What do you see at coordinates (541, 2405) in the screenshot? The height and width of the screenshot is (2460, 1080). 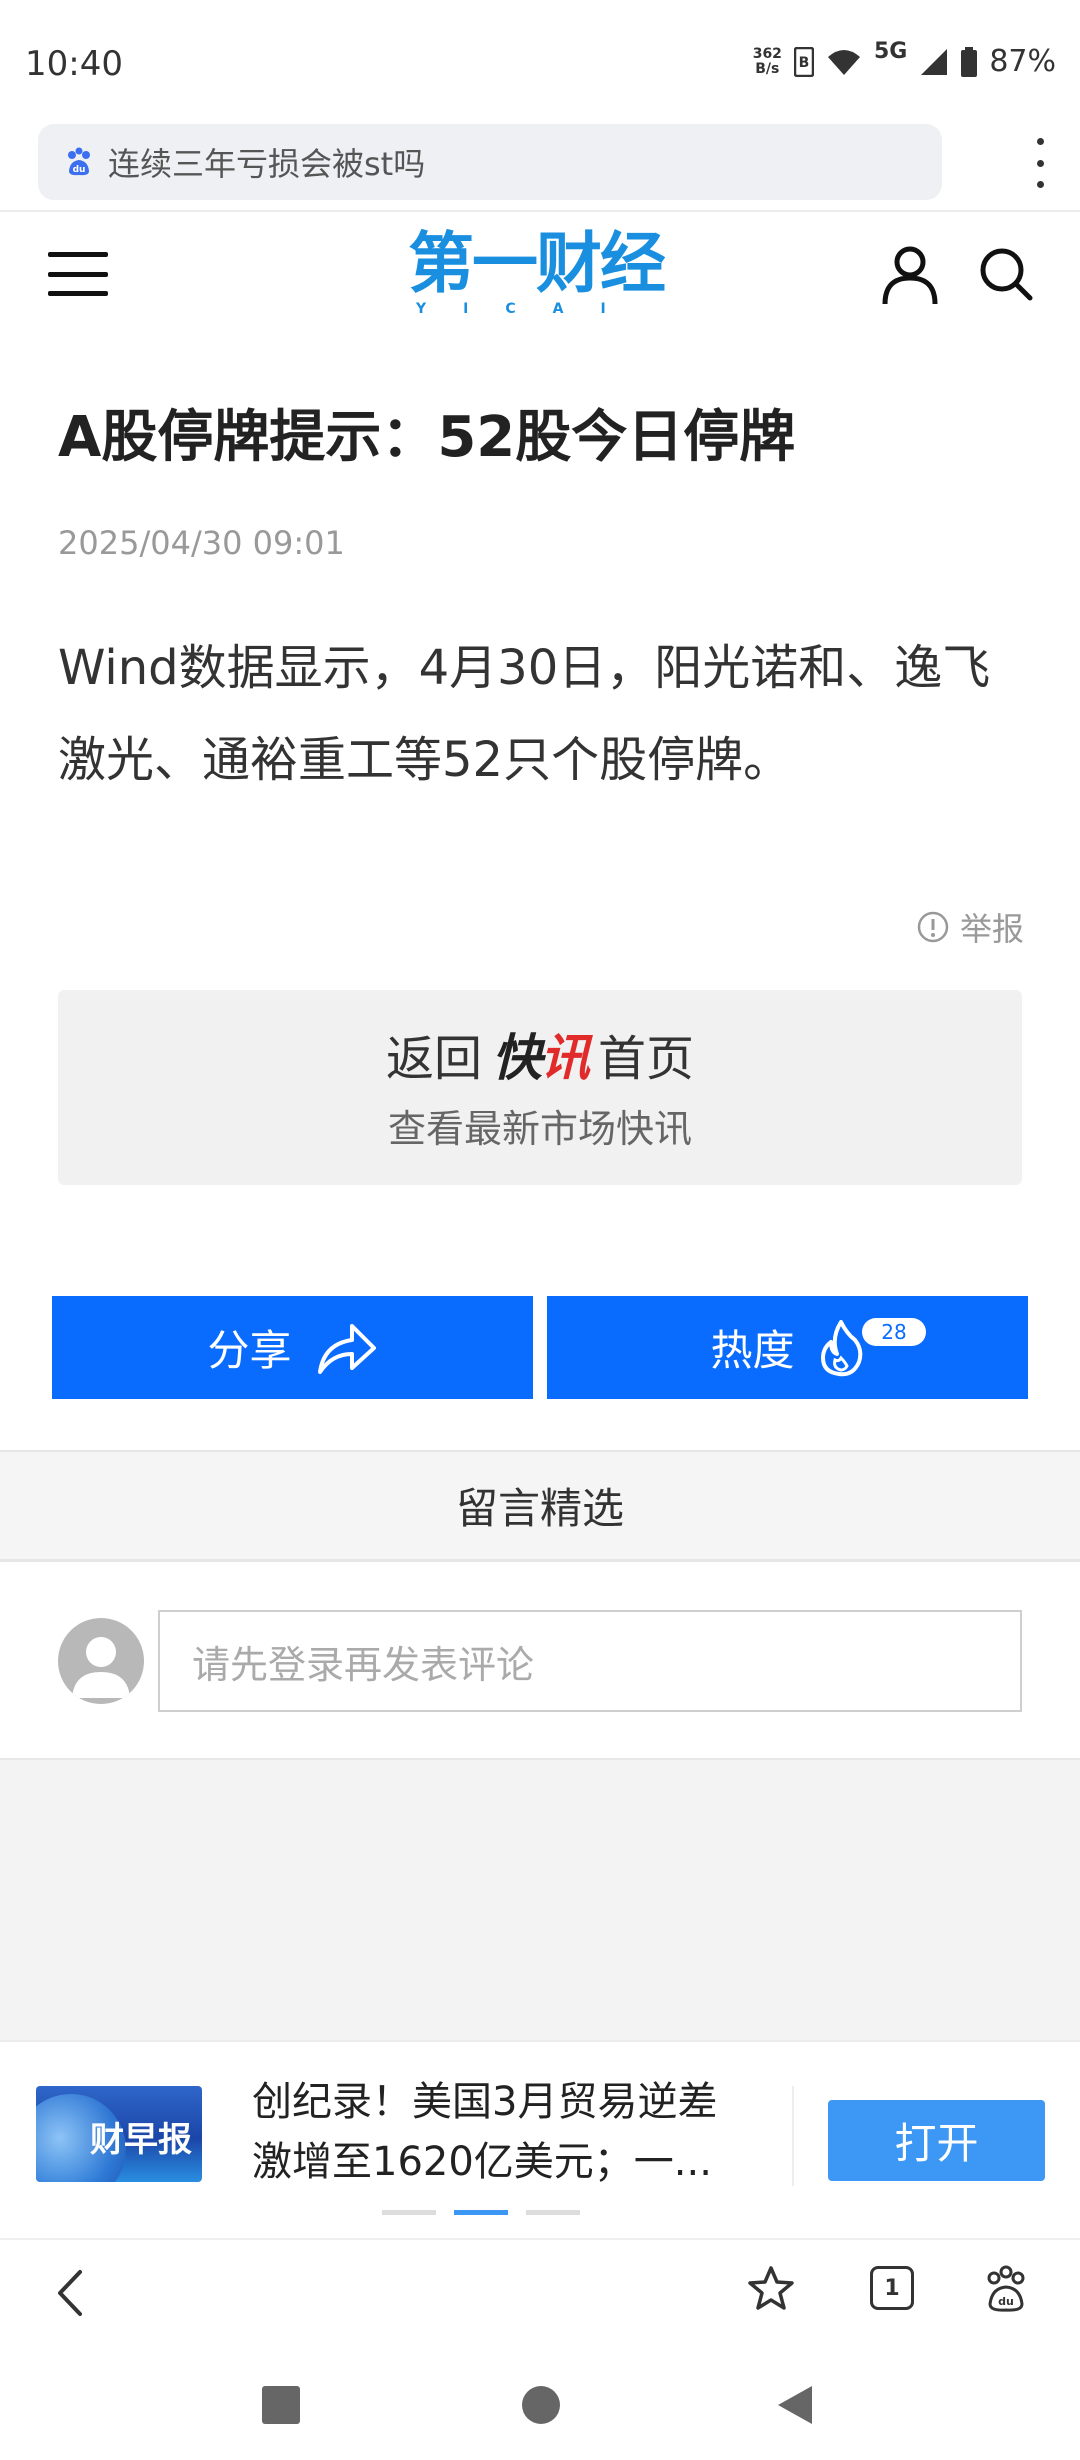 I see `home-icon` at bounding box center [541, 2405].